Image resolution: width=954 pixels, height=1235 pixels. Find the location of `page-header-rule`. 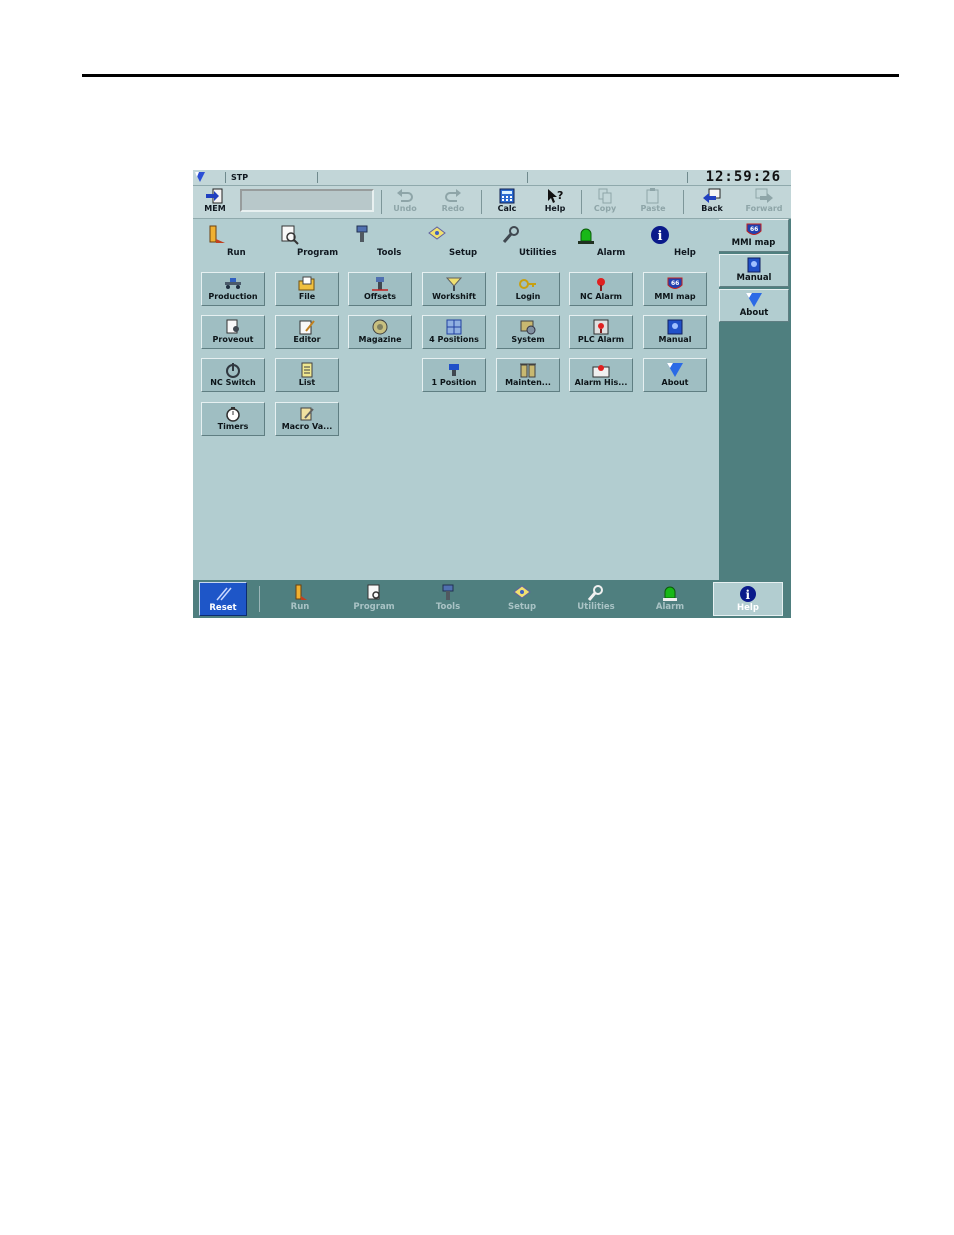

page-header-rule is located at coordinates (490, 75).